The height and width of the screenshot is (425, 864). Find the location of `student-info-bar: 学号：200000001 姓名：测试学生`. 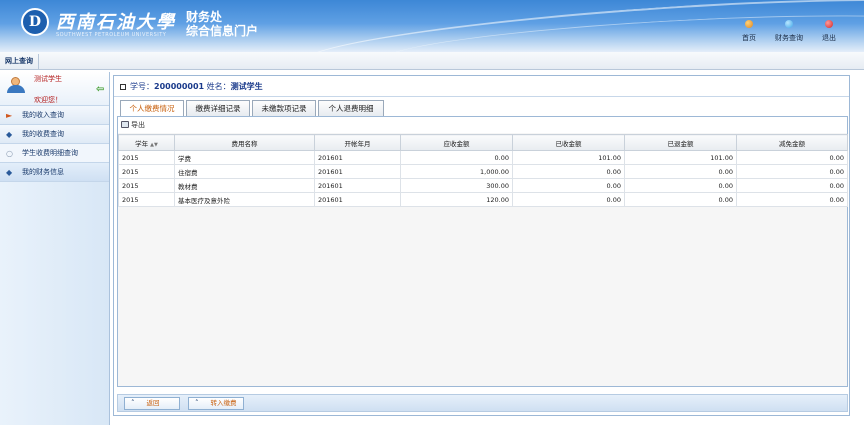

student-info-bar: 学号：200000001 姓名：测试学生 is located at coordinates (481, 86).